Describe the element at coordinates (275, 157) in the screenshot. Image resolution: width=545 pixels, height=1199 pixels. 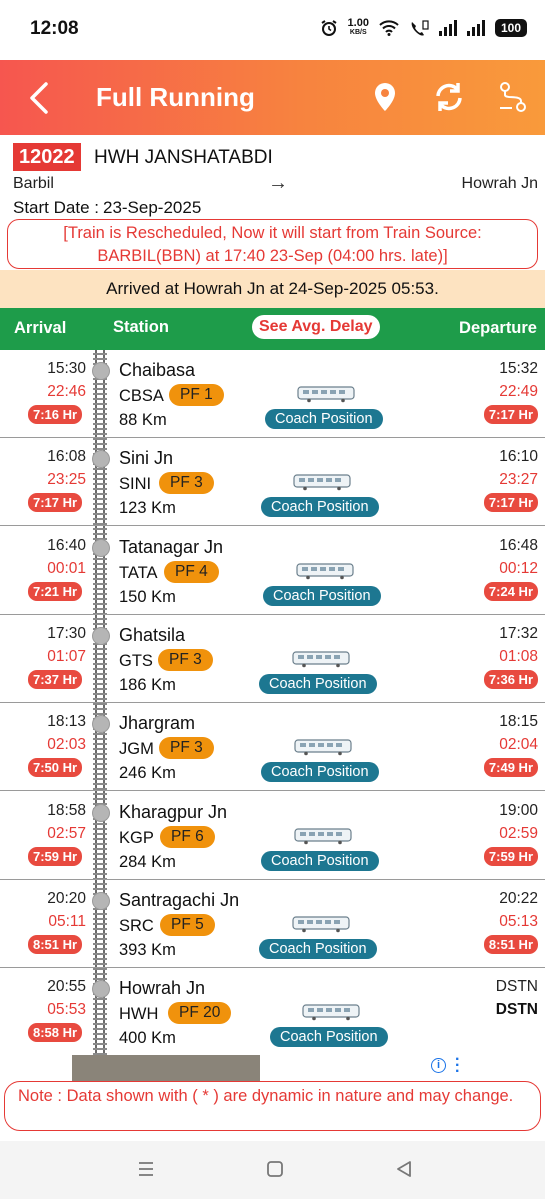
I see `train-header: 12022 HWH JANSHATABDI` at that location.